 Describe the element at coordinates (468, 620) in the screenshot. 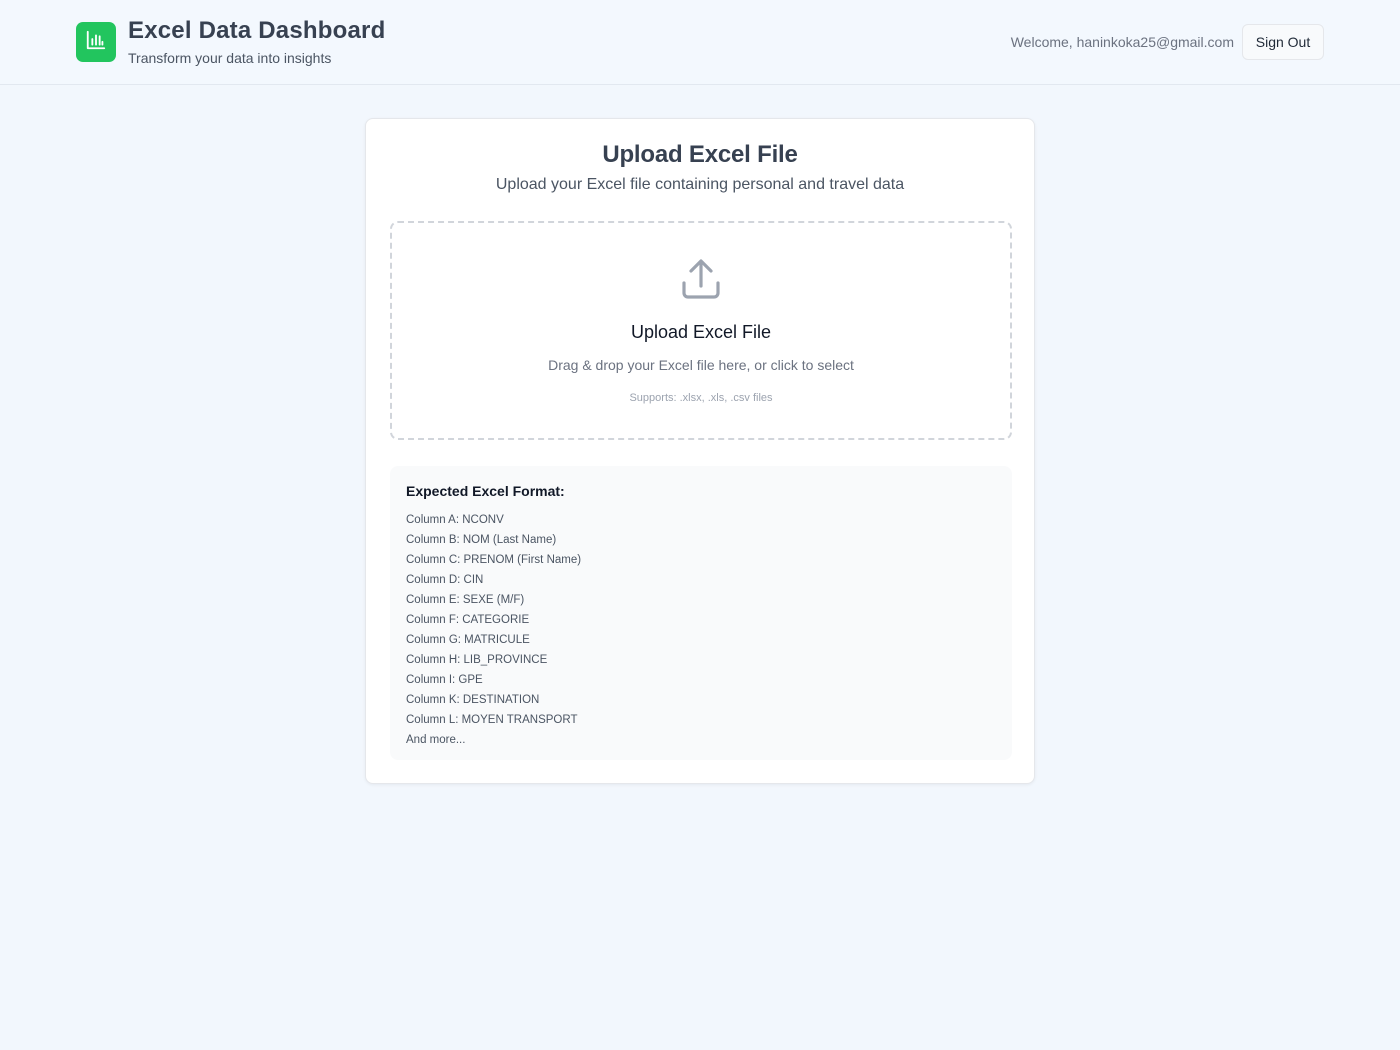

I see `format-list-item: Column F: CATEGORIE` at that location.